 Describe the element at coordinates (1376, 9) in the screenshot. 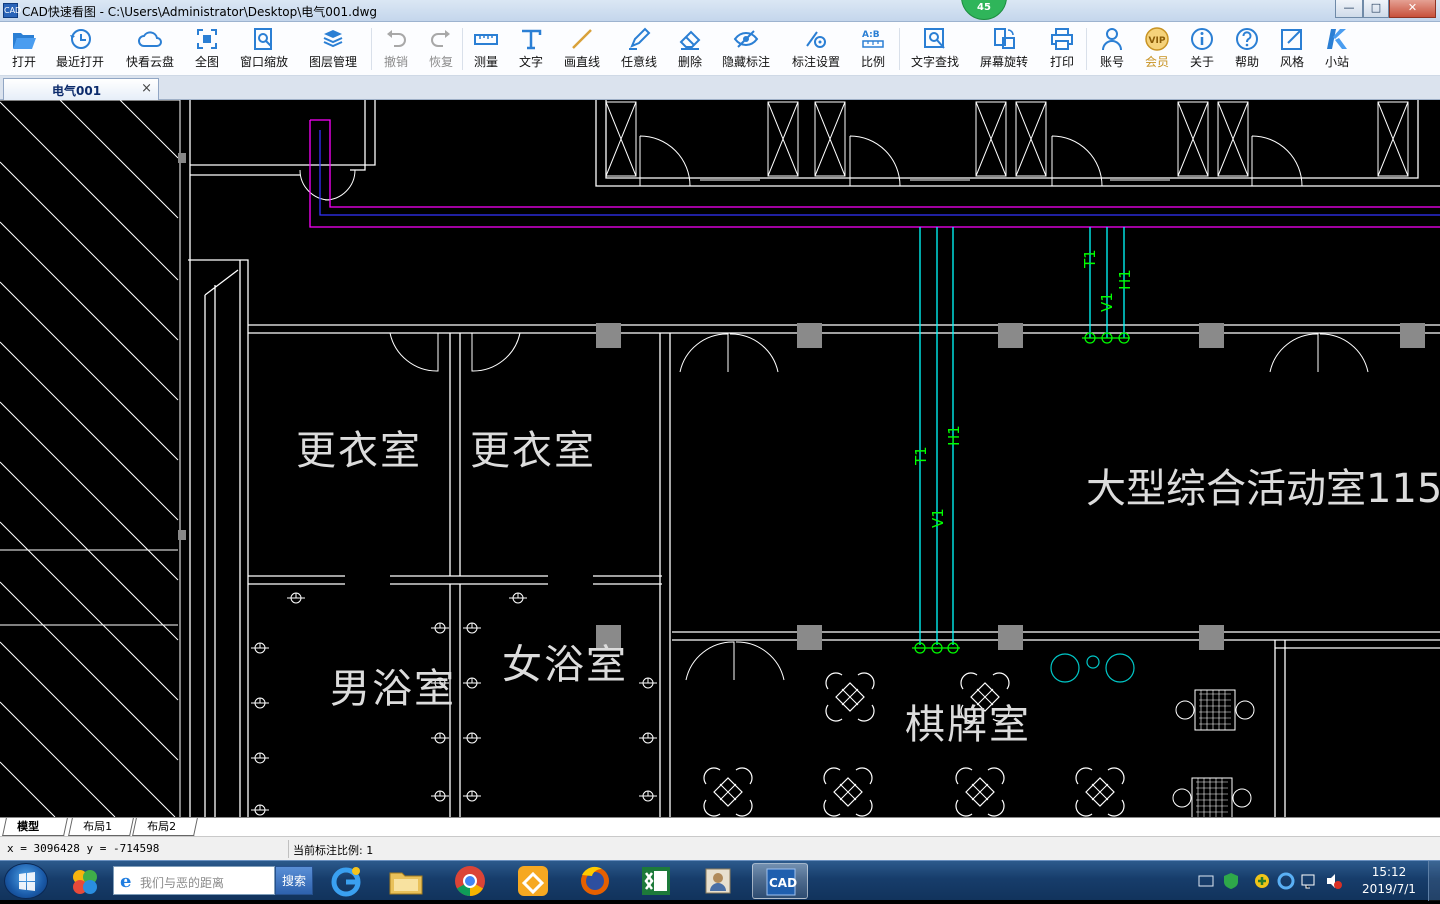

I see `maximize-button: □` at that location.